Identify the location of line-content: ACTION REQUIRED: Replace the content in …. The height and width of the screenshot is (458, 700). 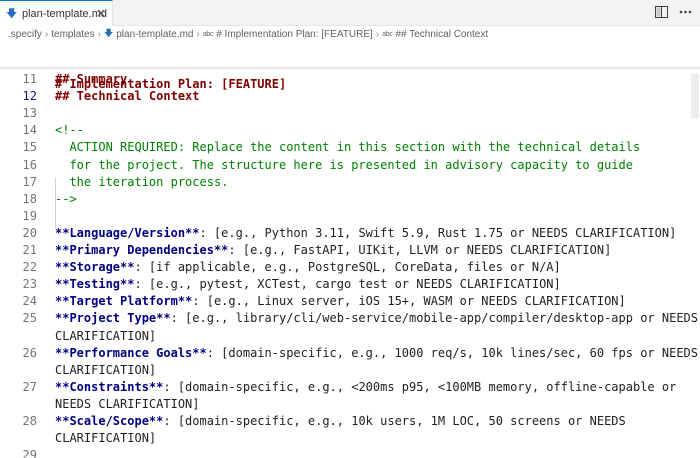
(348, 147).